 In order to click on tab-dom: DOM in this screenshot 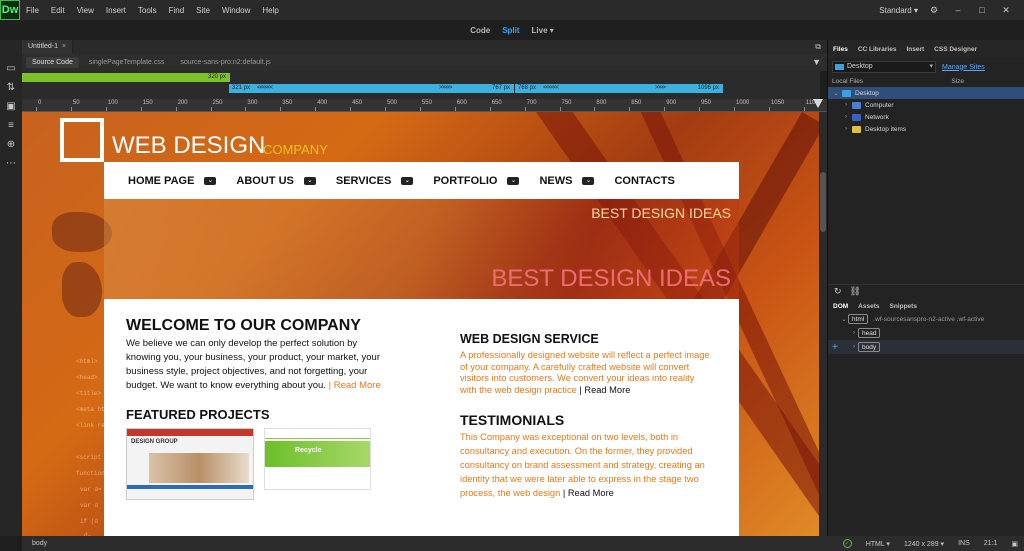, I will do `click(840, 306)`.